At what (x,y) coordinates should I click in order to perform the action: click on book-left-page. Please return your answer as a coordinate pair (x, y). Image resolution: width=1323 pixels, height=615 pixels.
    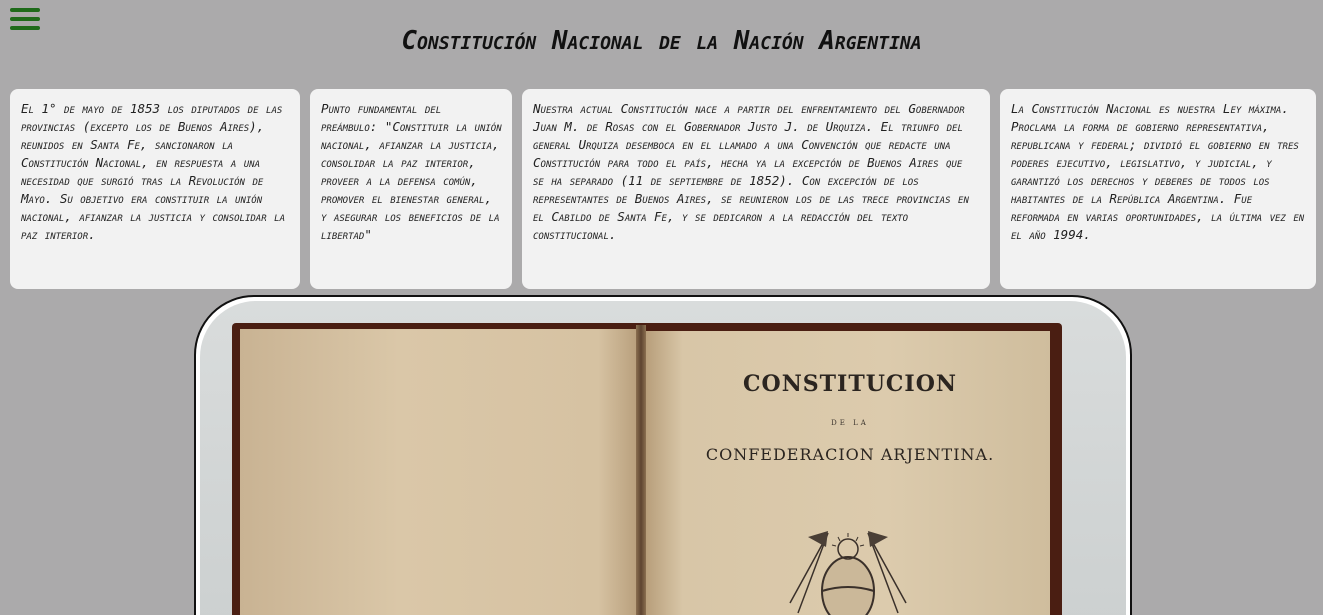
    Looking at the image, I should click on (439, 472).